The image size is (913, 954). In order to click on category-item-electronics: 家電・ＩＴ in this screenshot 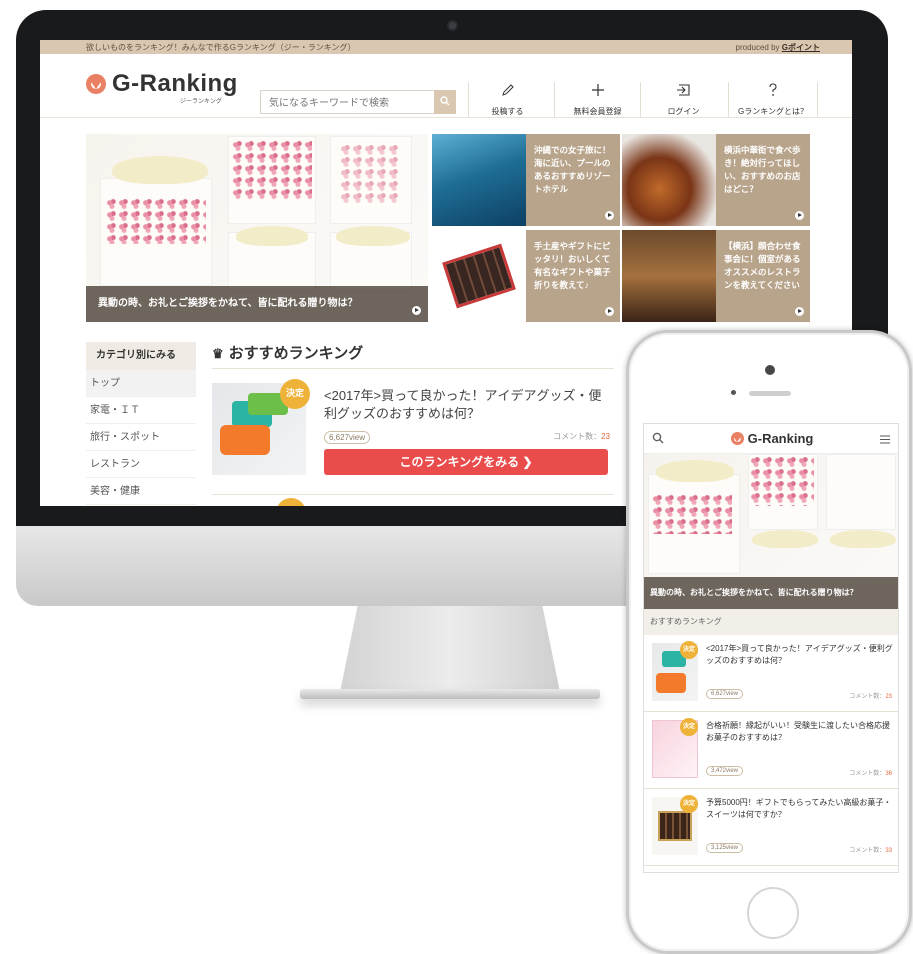, I will do `click(141, 410)`.